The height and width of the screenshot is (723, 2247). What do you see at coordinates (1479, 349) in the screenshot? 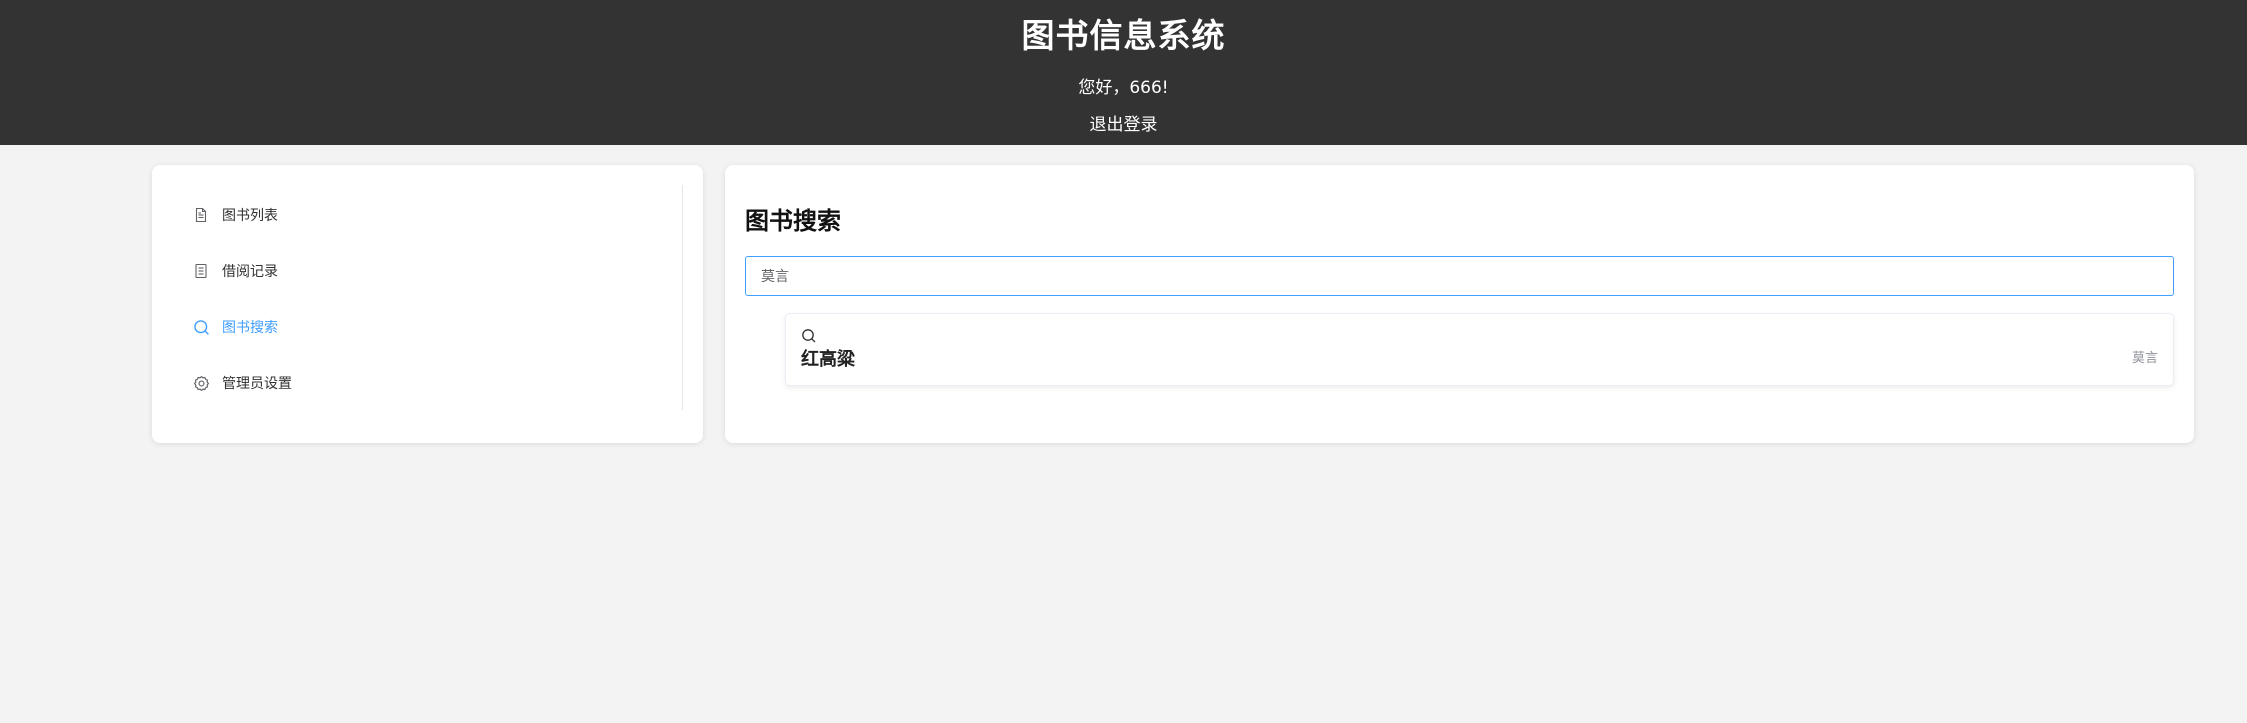
I see `search-result-item: 红高粱 莫言` at bounding box center [1479, 349].